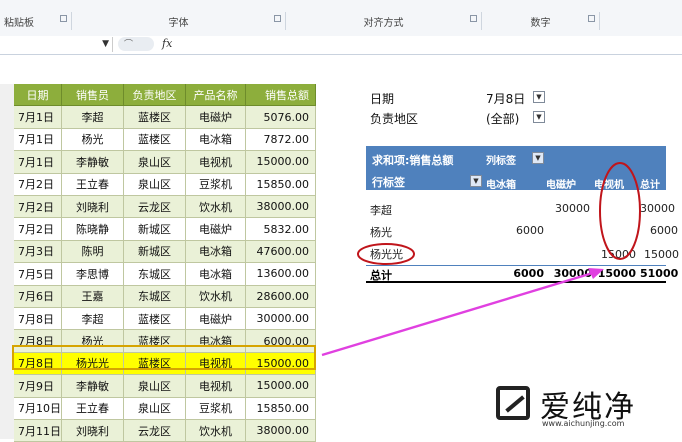 The image size is (682, 442). Describe the element at coordinates (582, 407) in the screenshot. I see `watermark-logo: 爱纯净 www.aichunjing.com` at that location.